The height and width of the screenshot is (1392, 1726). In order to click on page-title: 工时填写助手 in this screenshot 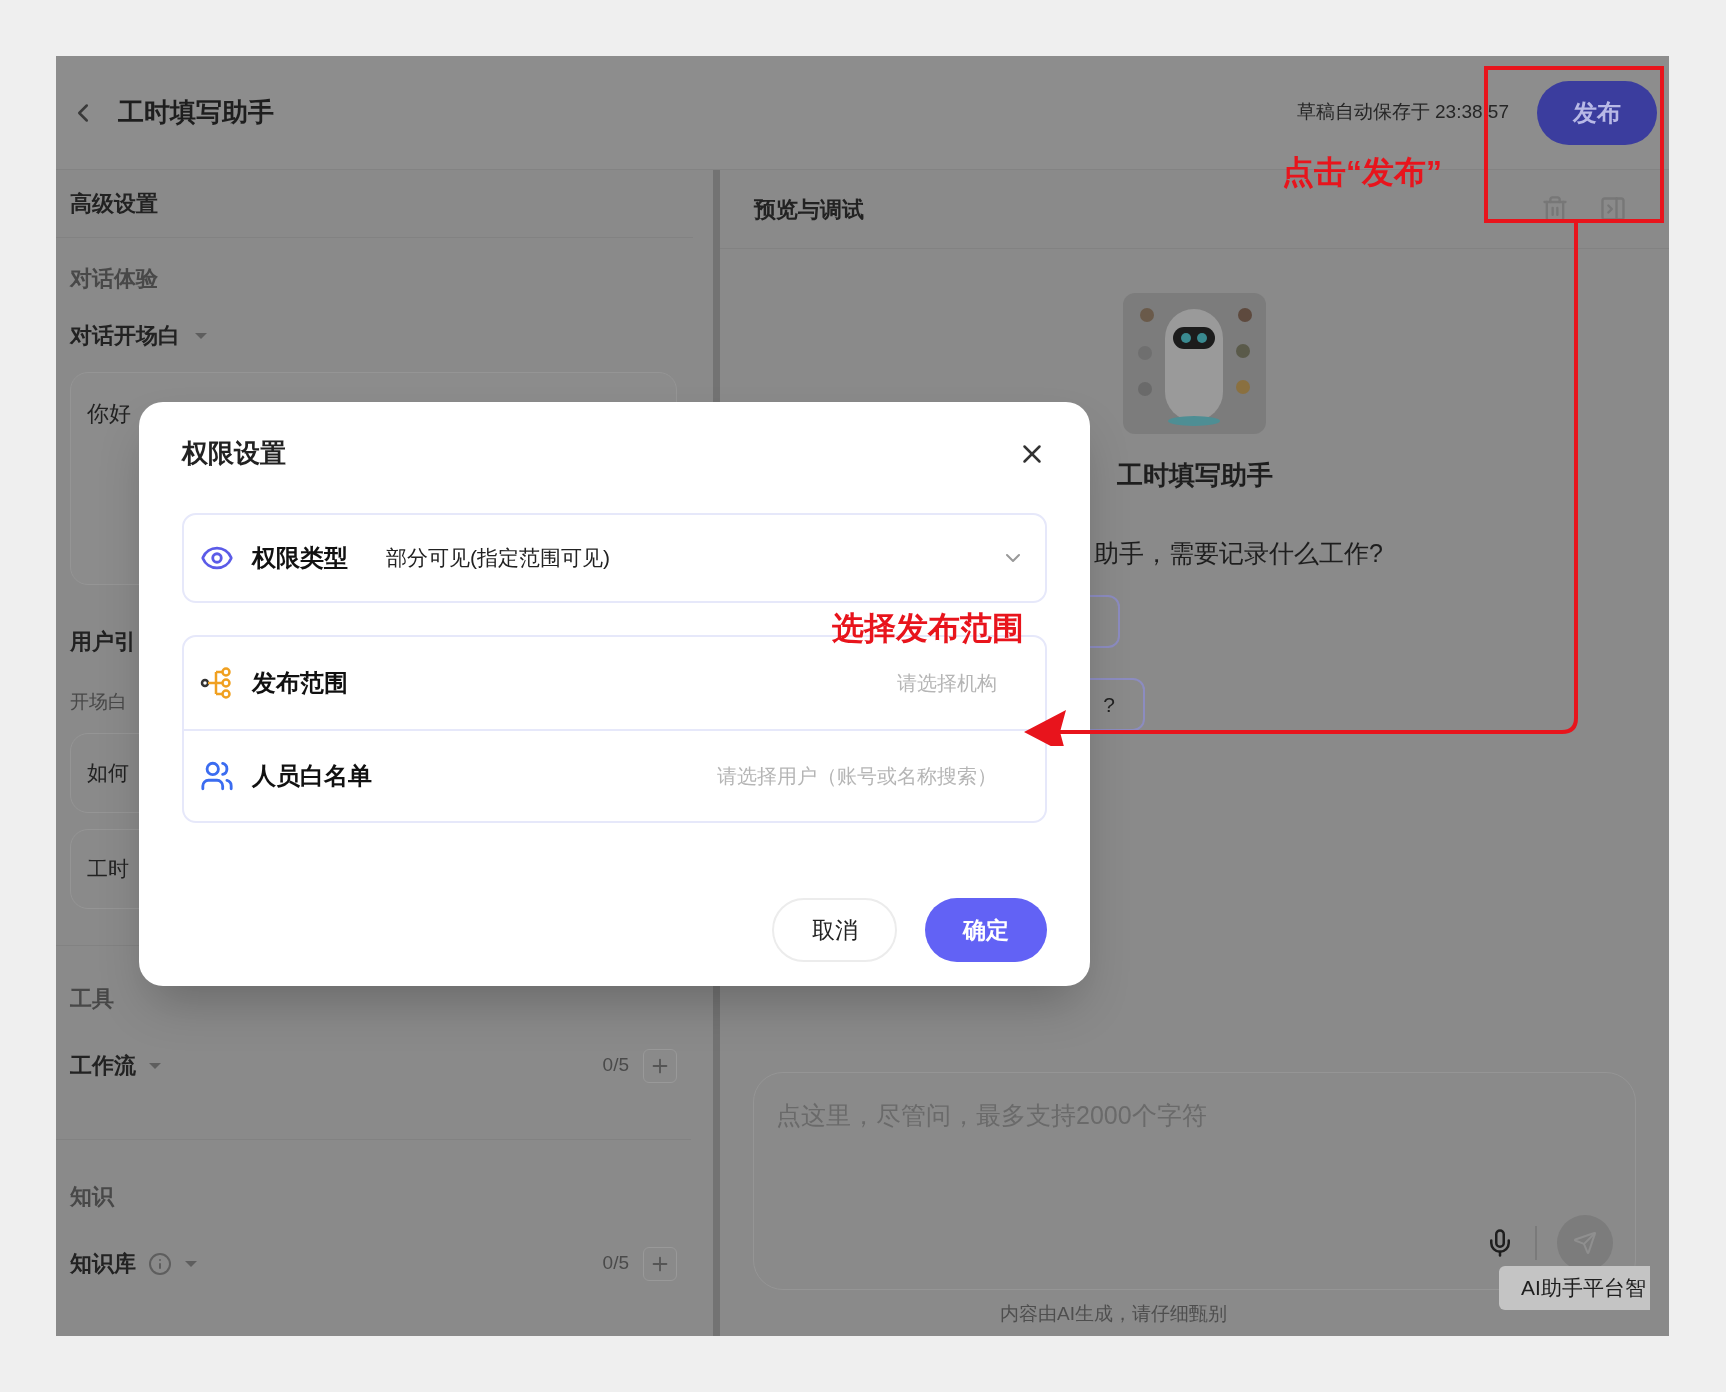, I will do `click(196, 112)`.